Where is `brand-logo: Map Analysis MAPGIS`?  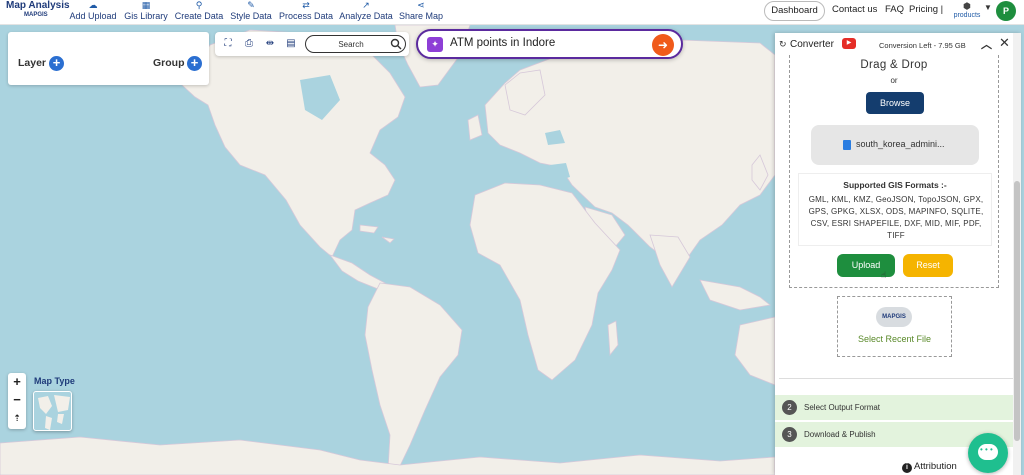
brand-logo: Map Analysis MAPGIS is located at coordinates (38, 12).